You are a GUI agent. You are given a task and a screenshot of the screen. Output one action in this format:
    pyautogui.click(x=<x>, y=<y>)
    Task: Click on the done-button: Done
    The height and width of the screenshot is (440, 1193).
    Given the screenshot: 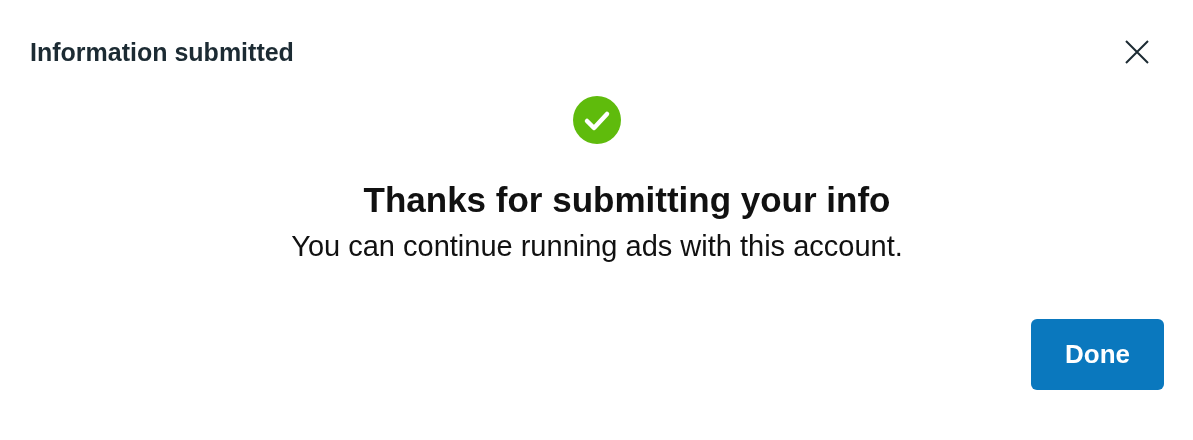 What is the action you would take?
    pyautogui.click(x=1097, y=354)
    